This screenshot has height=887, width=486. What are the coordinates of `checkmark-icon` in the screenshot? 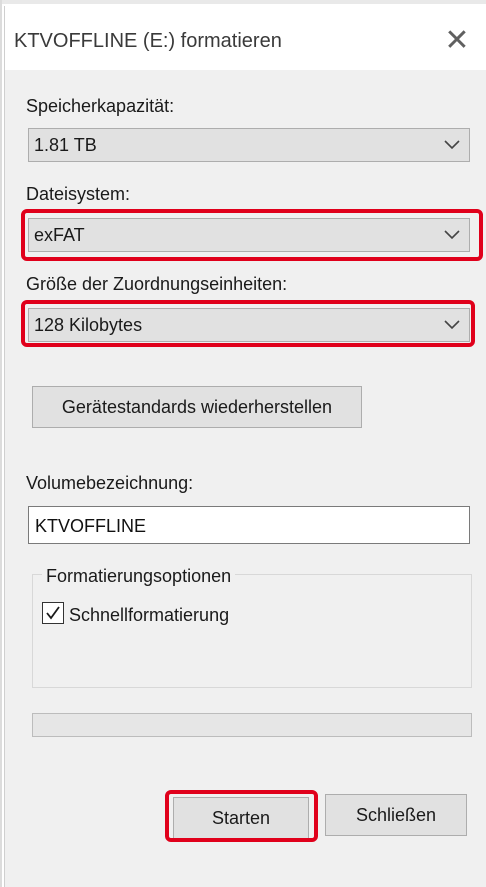 It's located at (53, 613).